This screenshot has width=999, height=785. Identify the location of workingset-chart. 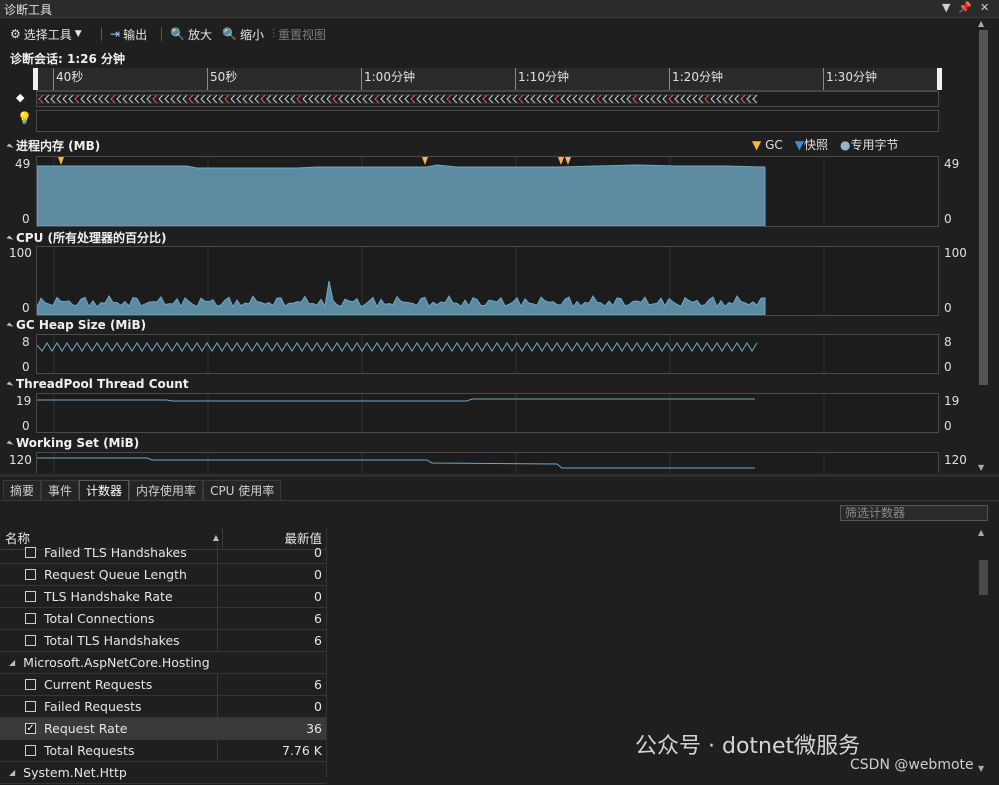
(487, 462).